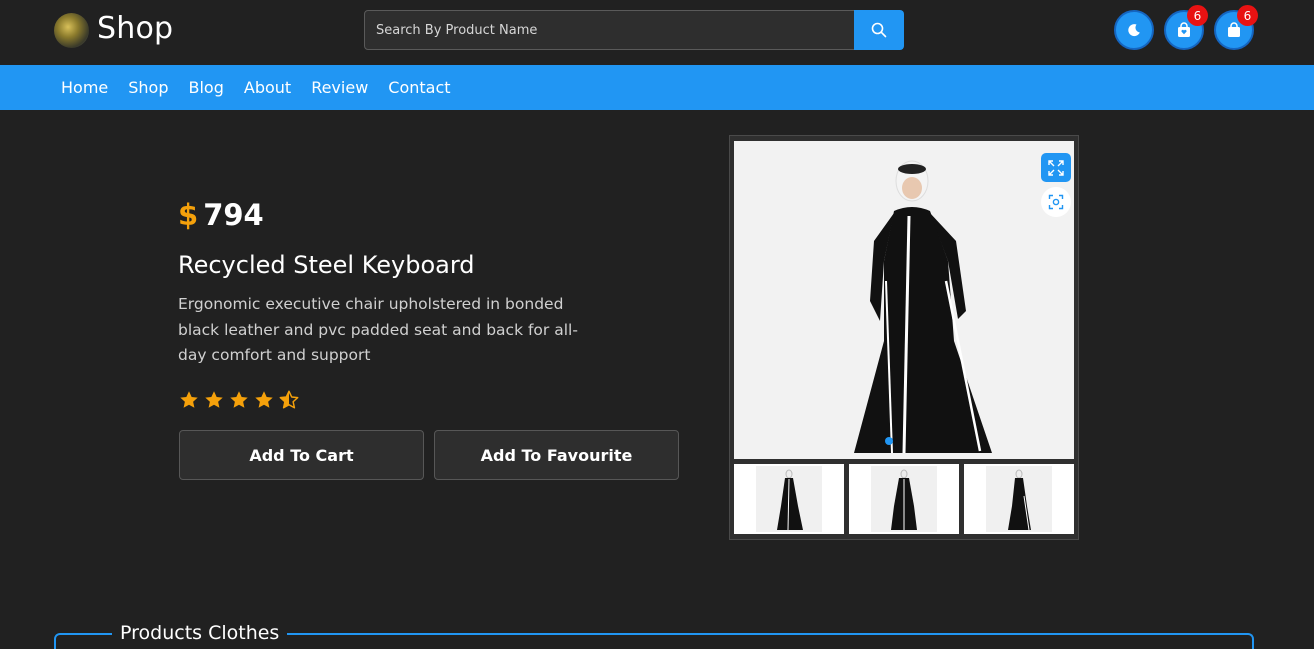  I want to click on wishlist-count-badge: 6, so click(1197, 15).